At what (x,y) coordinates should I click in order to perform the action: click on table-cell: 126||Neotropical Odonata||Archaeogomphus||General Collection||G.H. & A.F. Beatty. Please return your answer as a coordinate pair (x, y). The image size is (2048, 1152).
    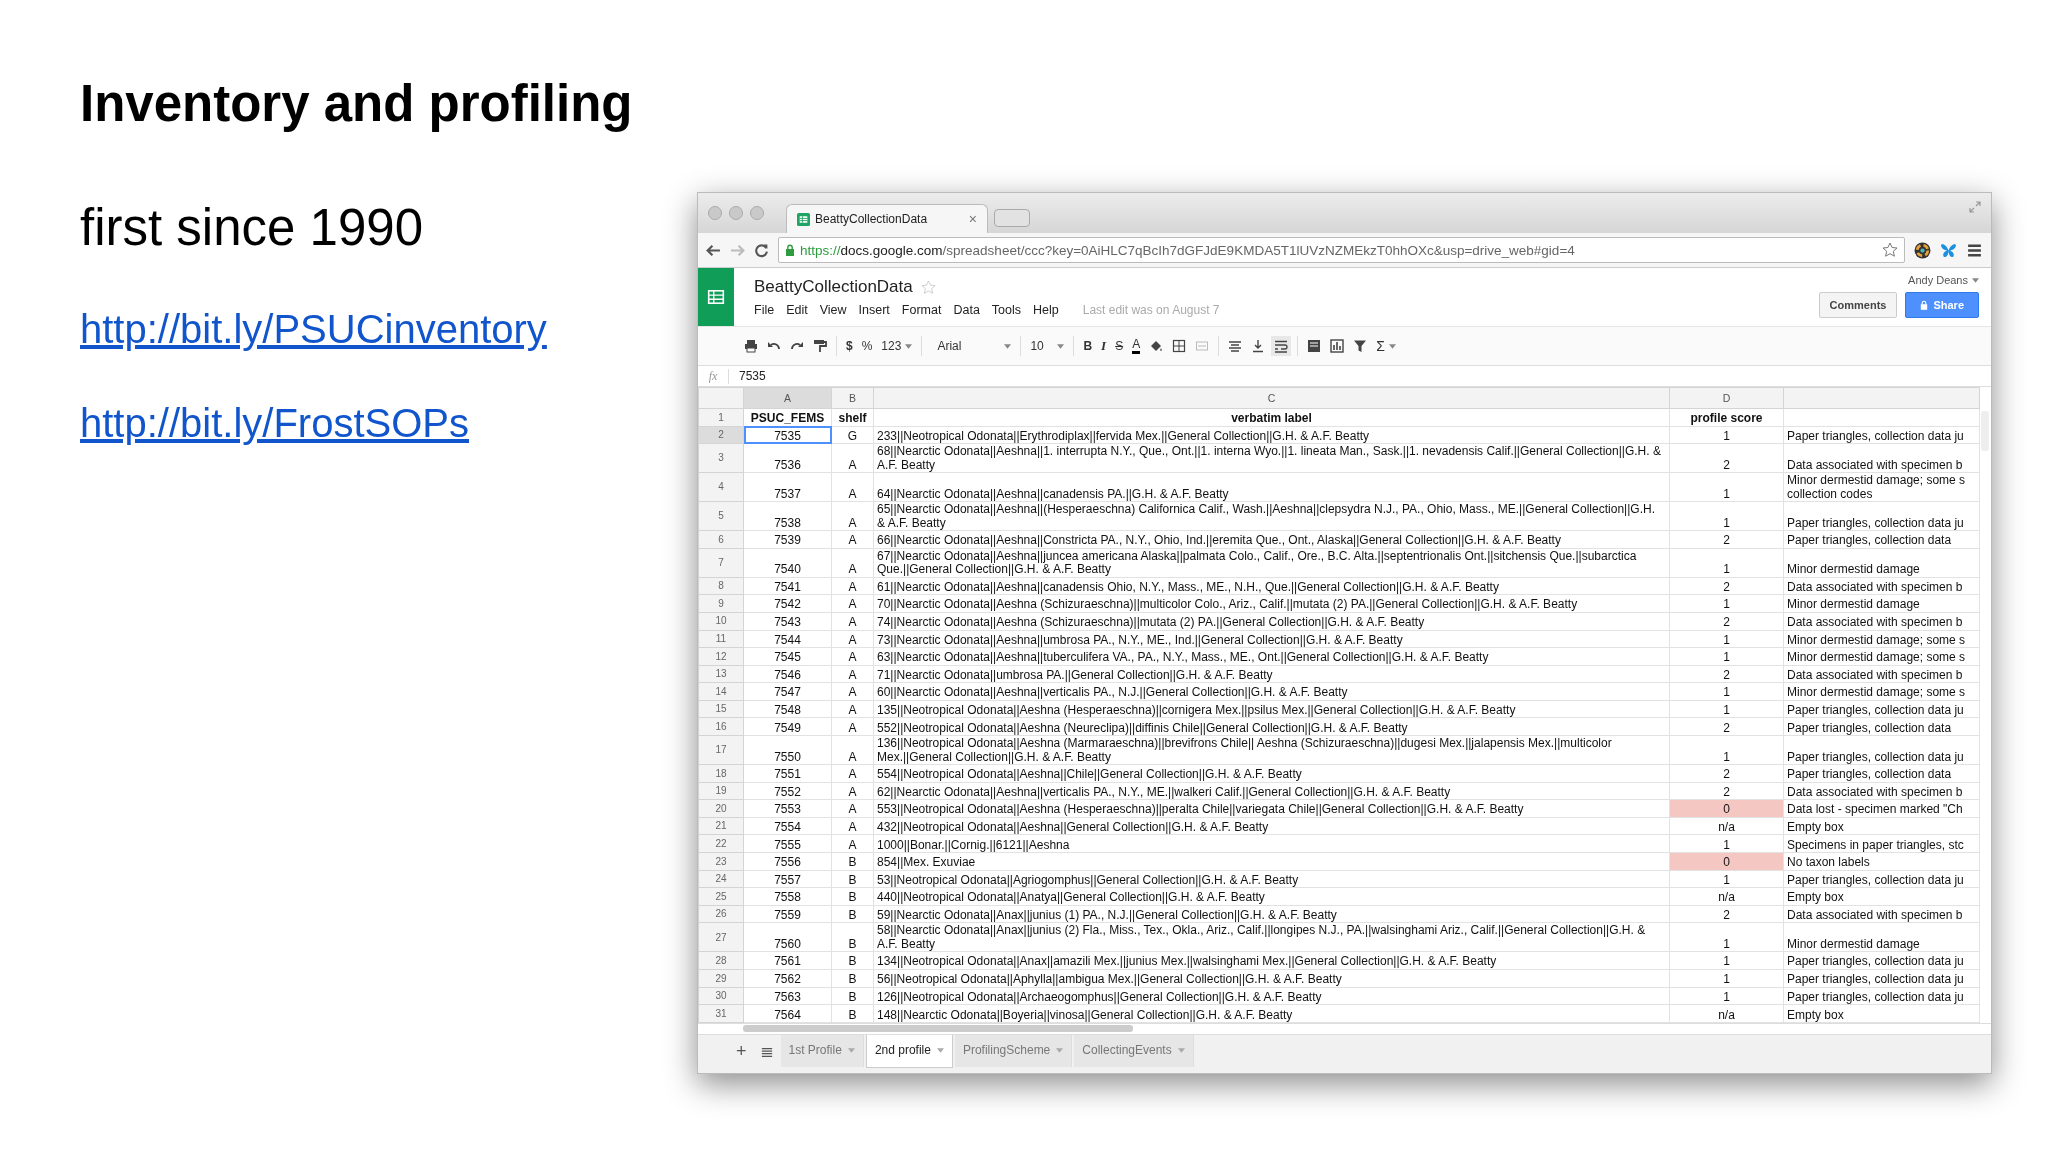
    Looking at the image, I should click on (1271, 996).